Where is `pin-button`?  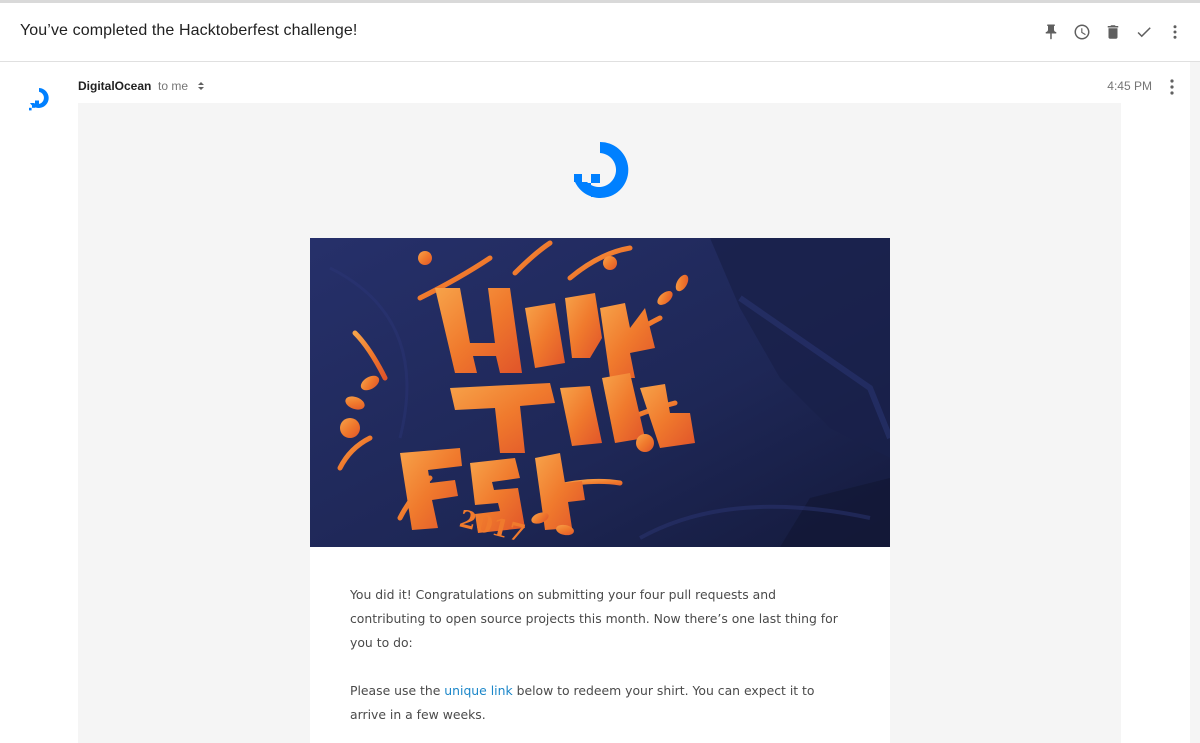 pin-button is located at coordinates (1051, 32).